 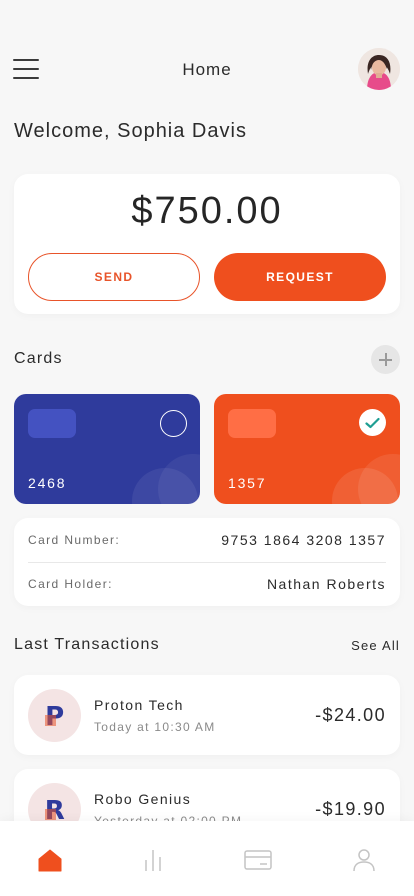 I want to click on add-card-button, so click(x=385, y=359).